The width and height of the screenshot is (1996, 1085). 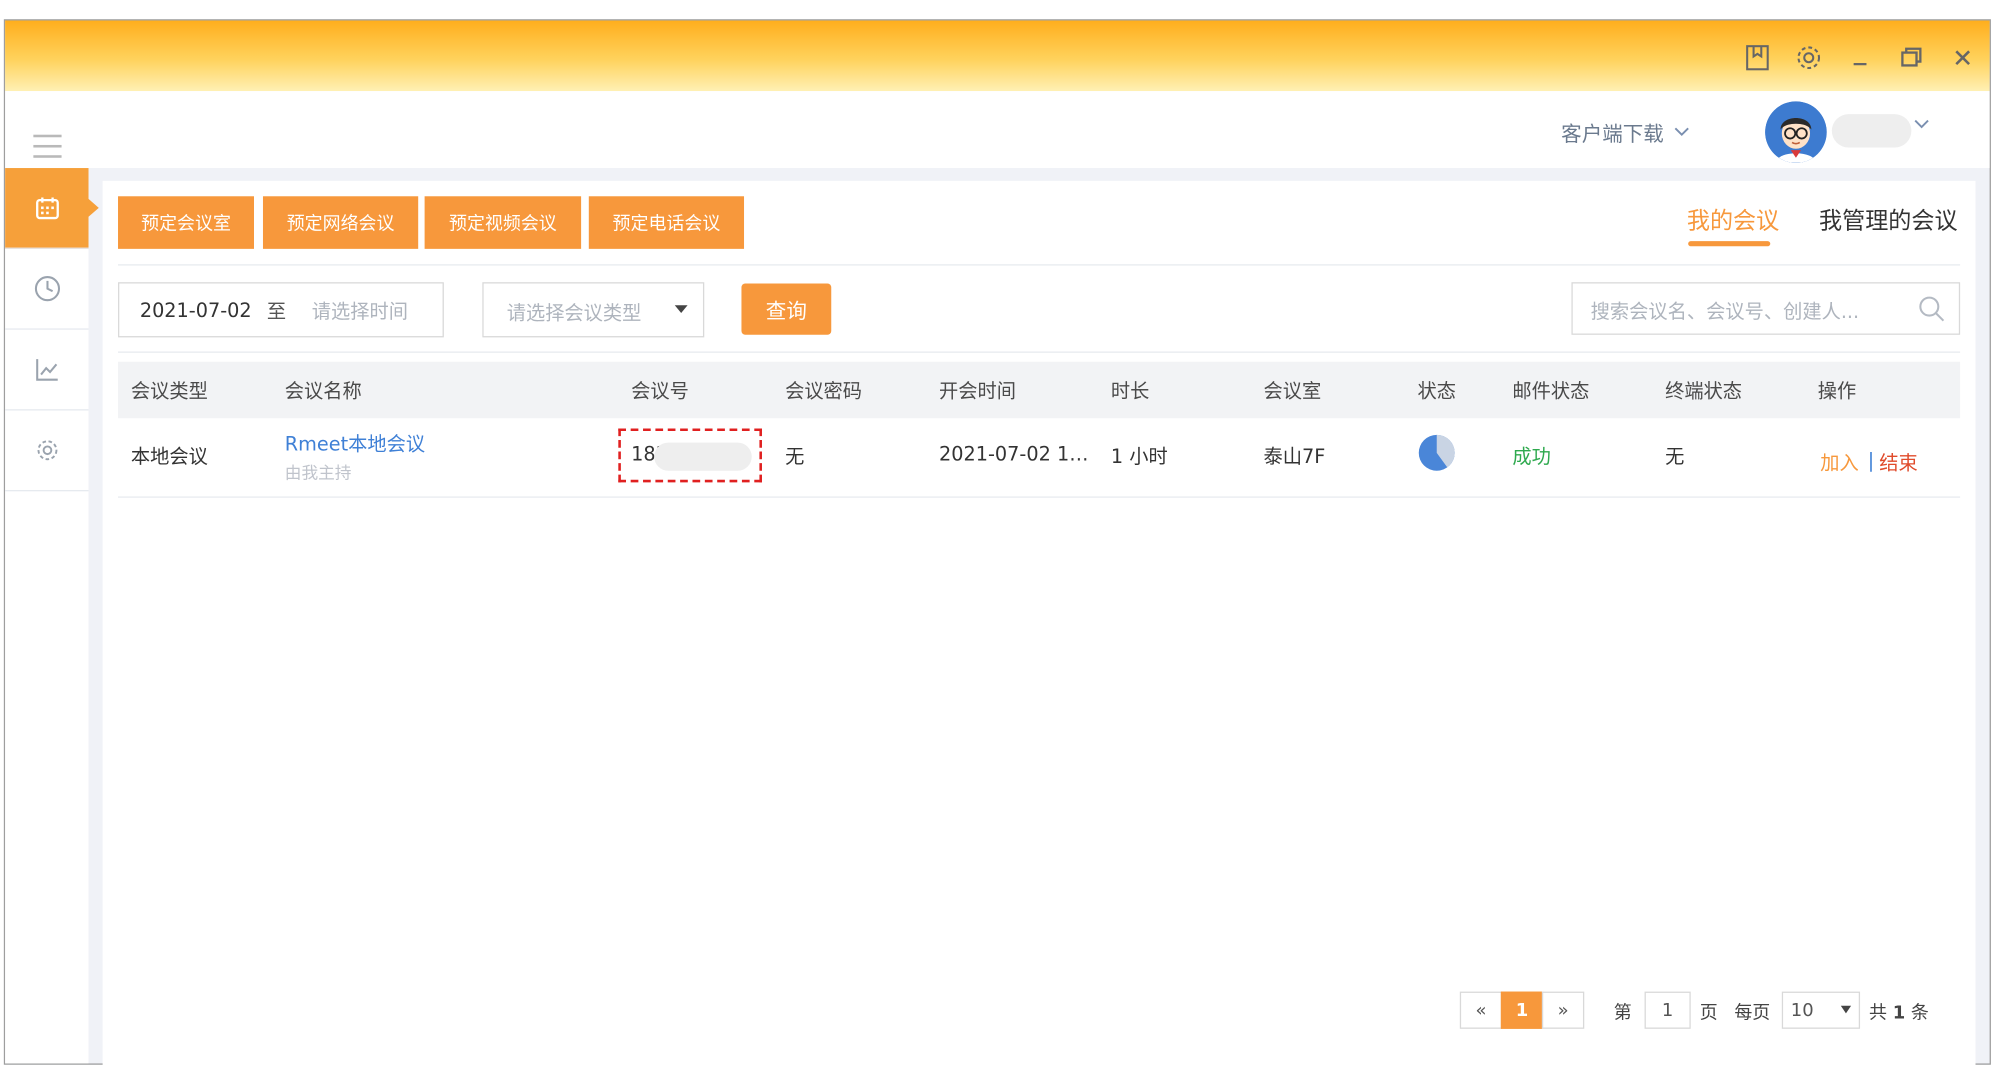 What do you see at coordinates (1531, 457) in the screenshot?
I see `mail-status: 成功` at bounding box center [1531, 457].